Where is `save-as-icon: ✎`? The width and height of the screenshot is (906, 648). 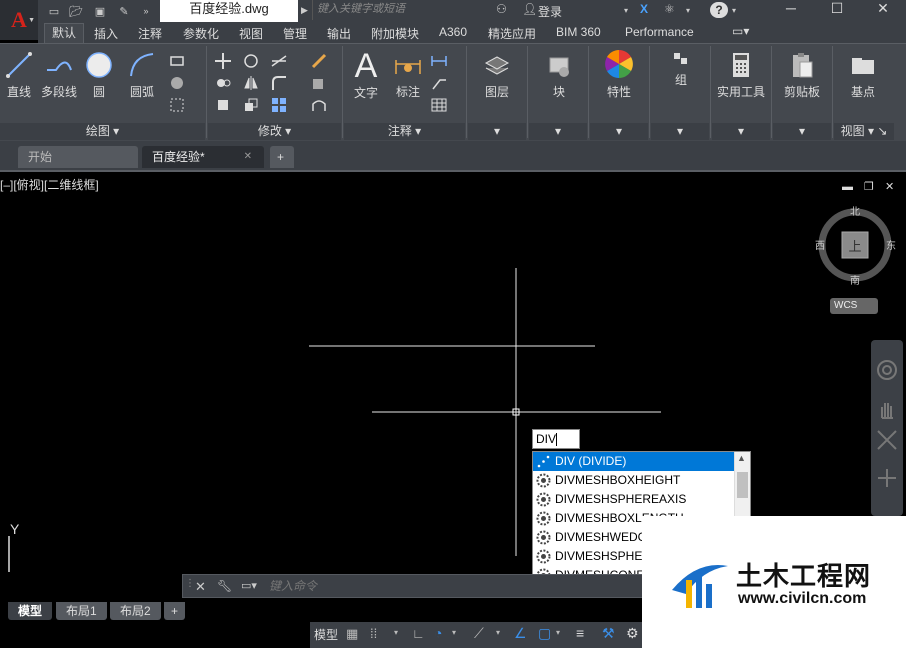 save-as-icon: ✎ is located at coordinates (124, 11).